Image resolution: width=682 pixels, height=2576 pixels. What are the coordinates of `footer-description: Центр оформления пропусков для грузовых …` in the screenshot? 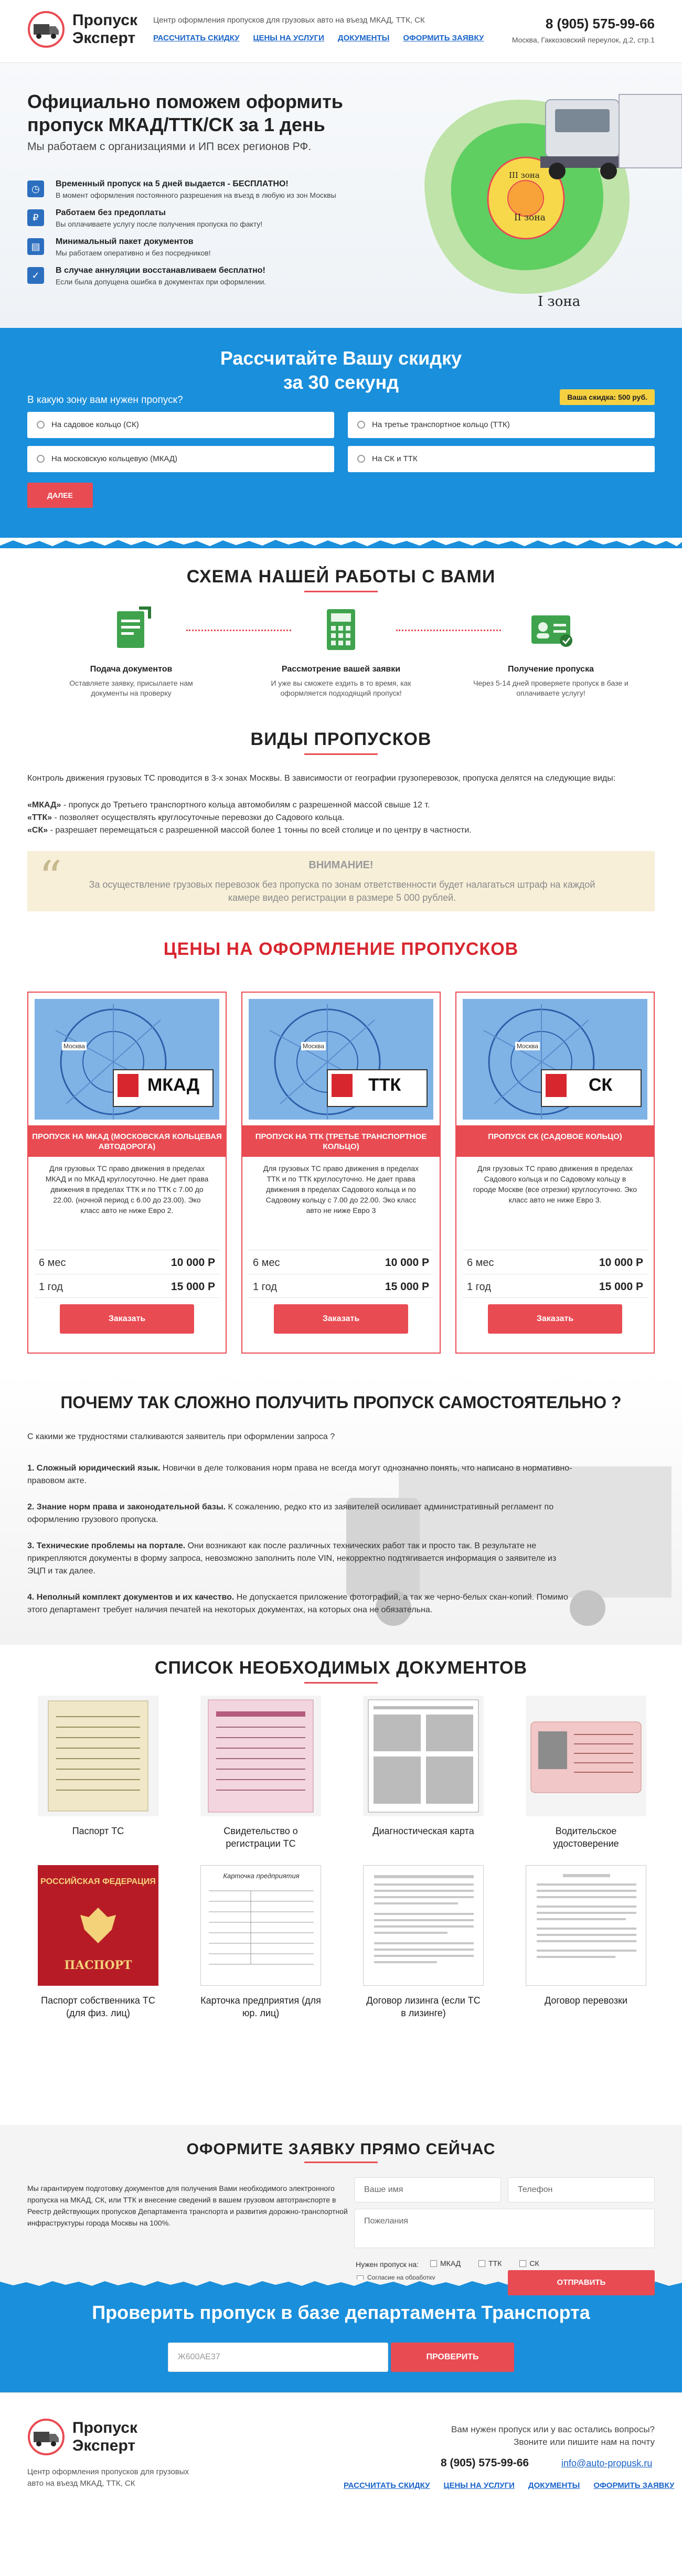 It's located at (108, 2477).